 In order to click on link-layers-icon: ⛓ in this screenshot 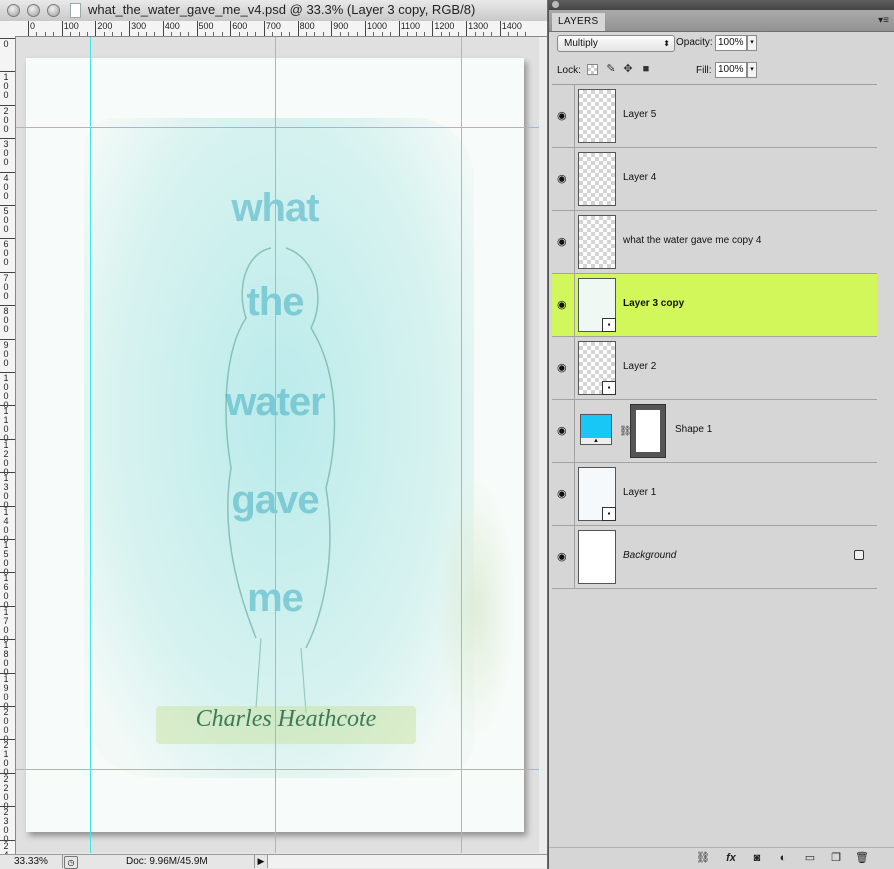, I will do `click(703, 858)`.